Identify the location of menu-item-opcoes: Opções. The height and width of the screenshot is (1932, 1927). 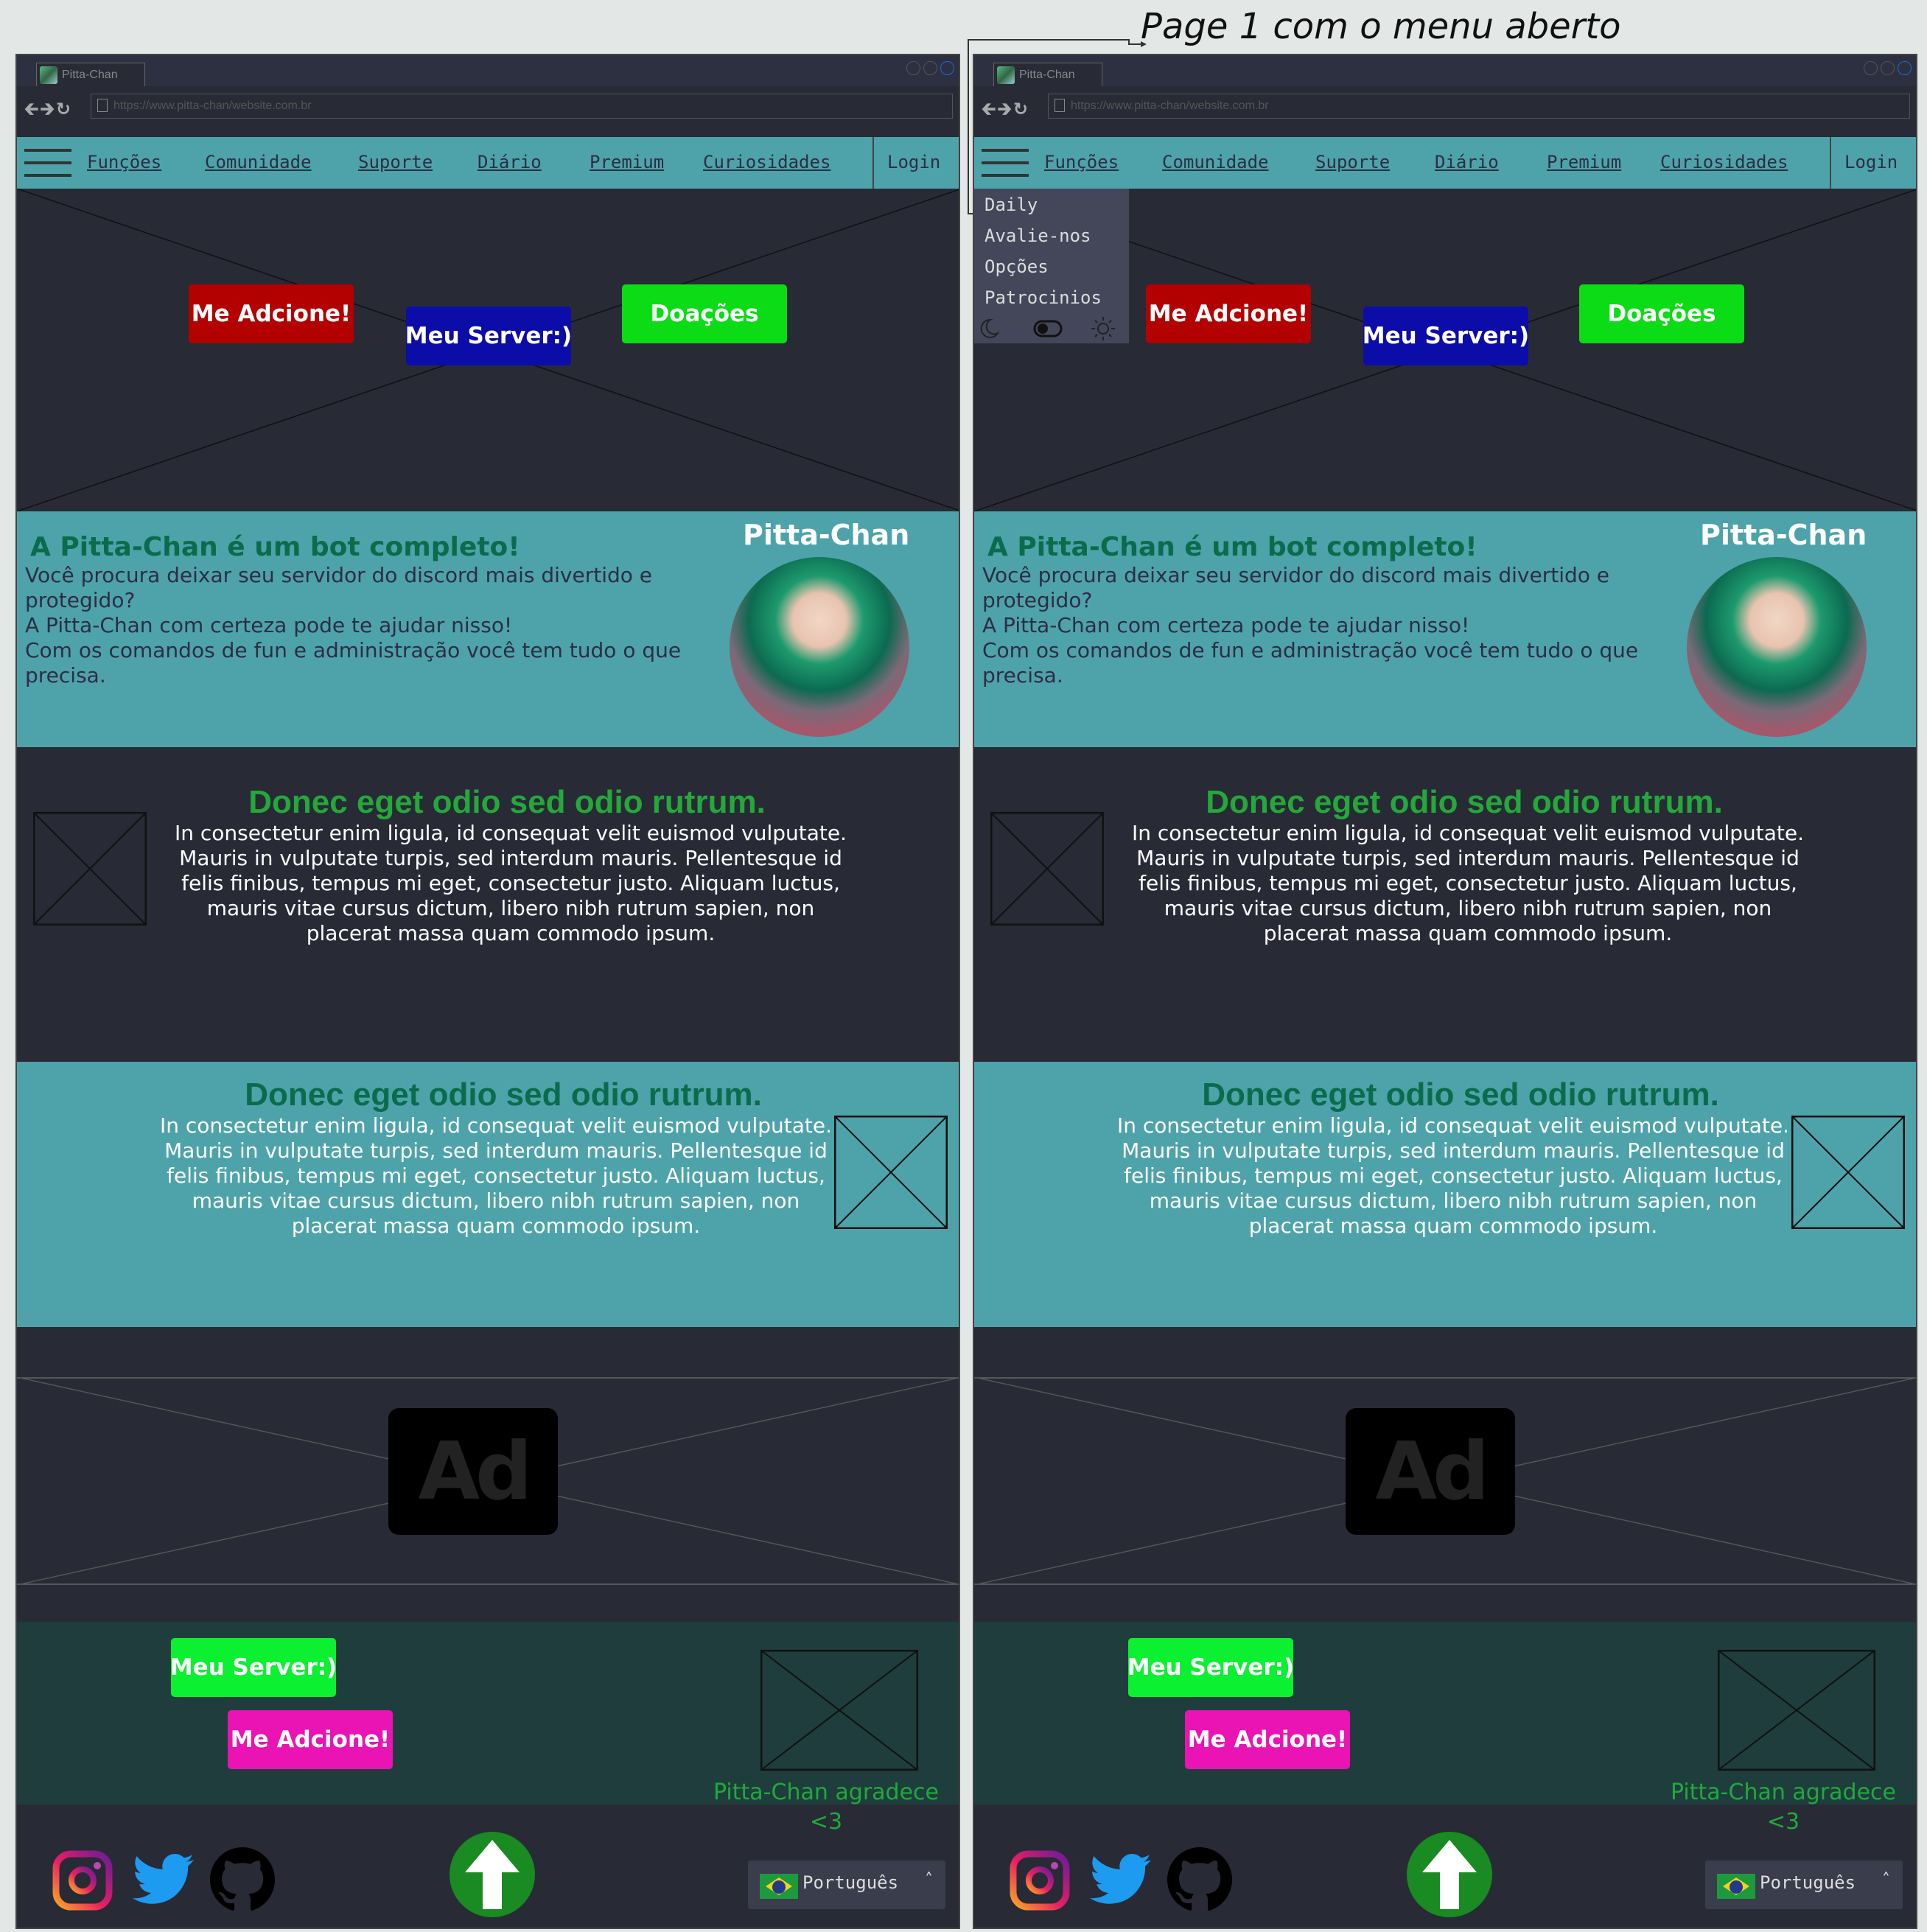
(1017, 266).